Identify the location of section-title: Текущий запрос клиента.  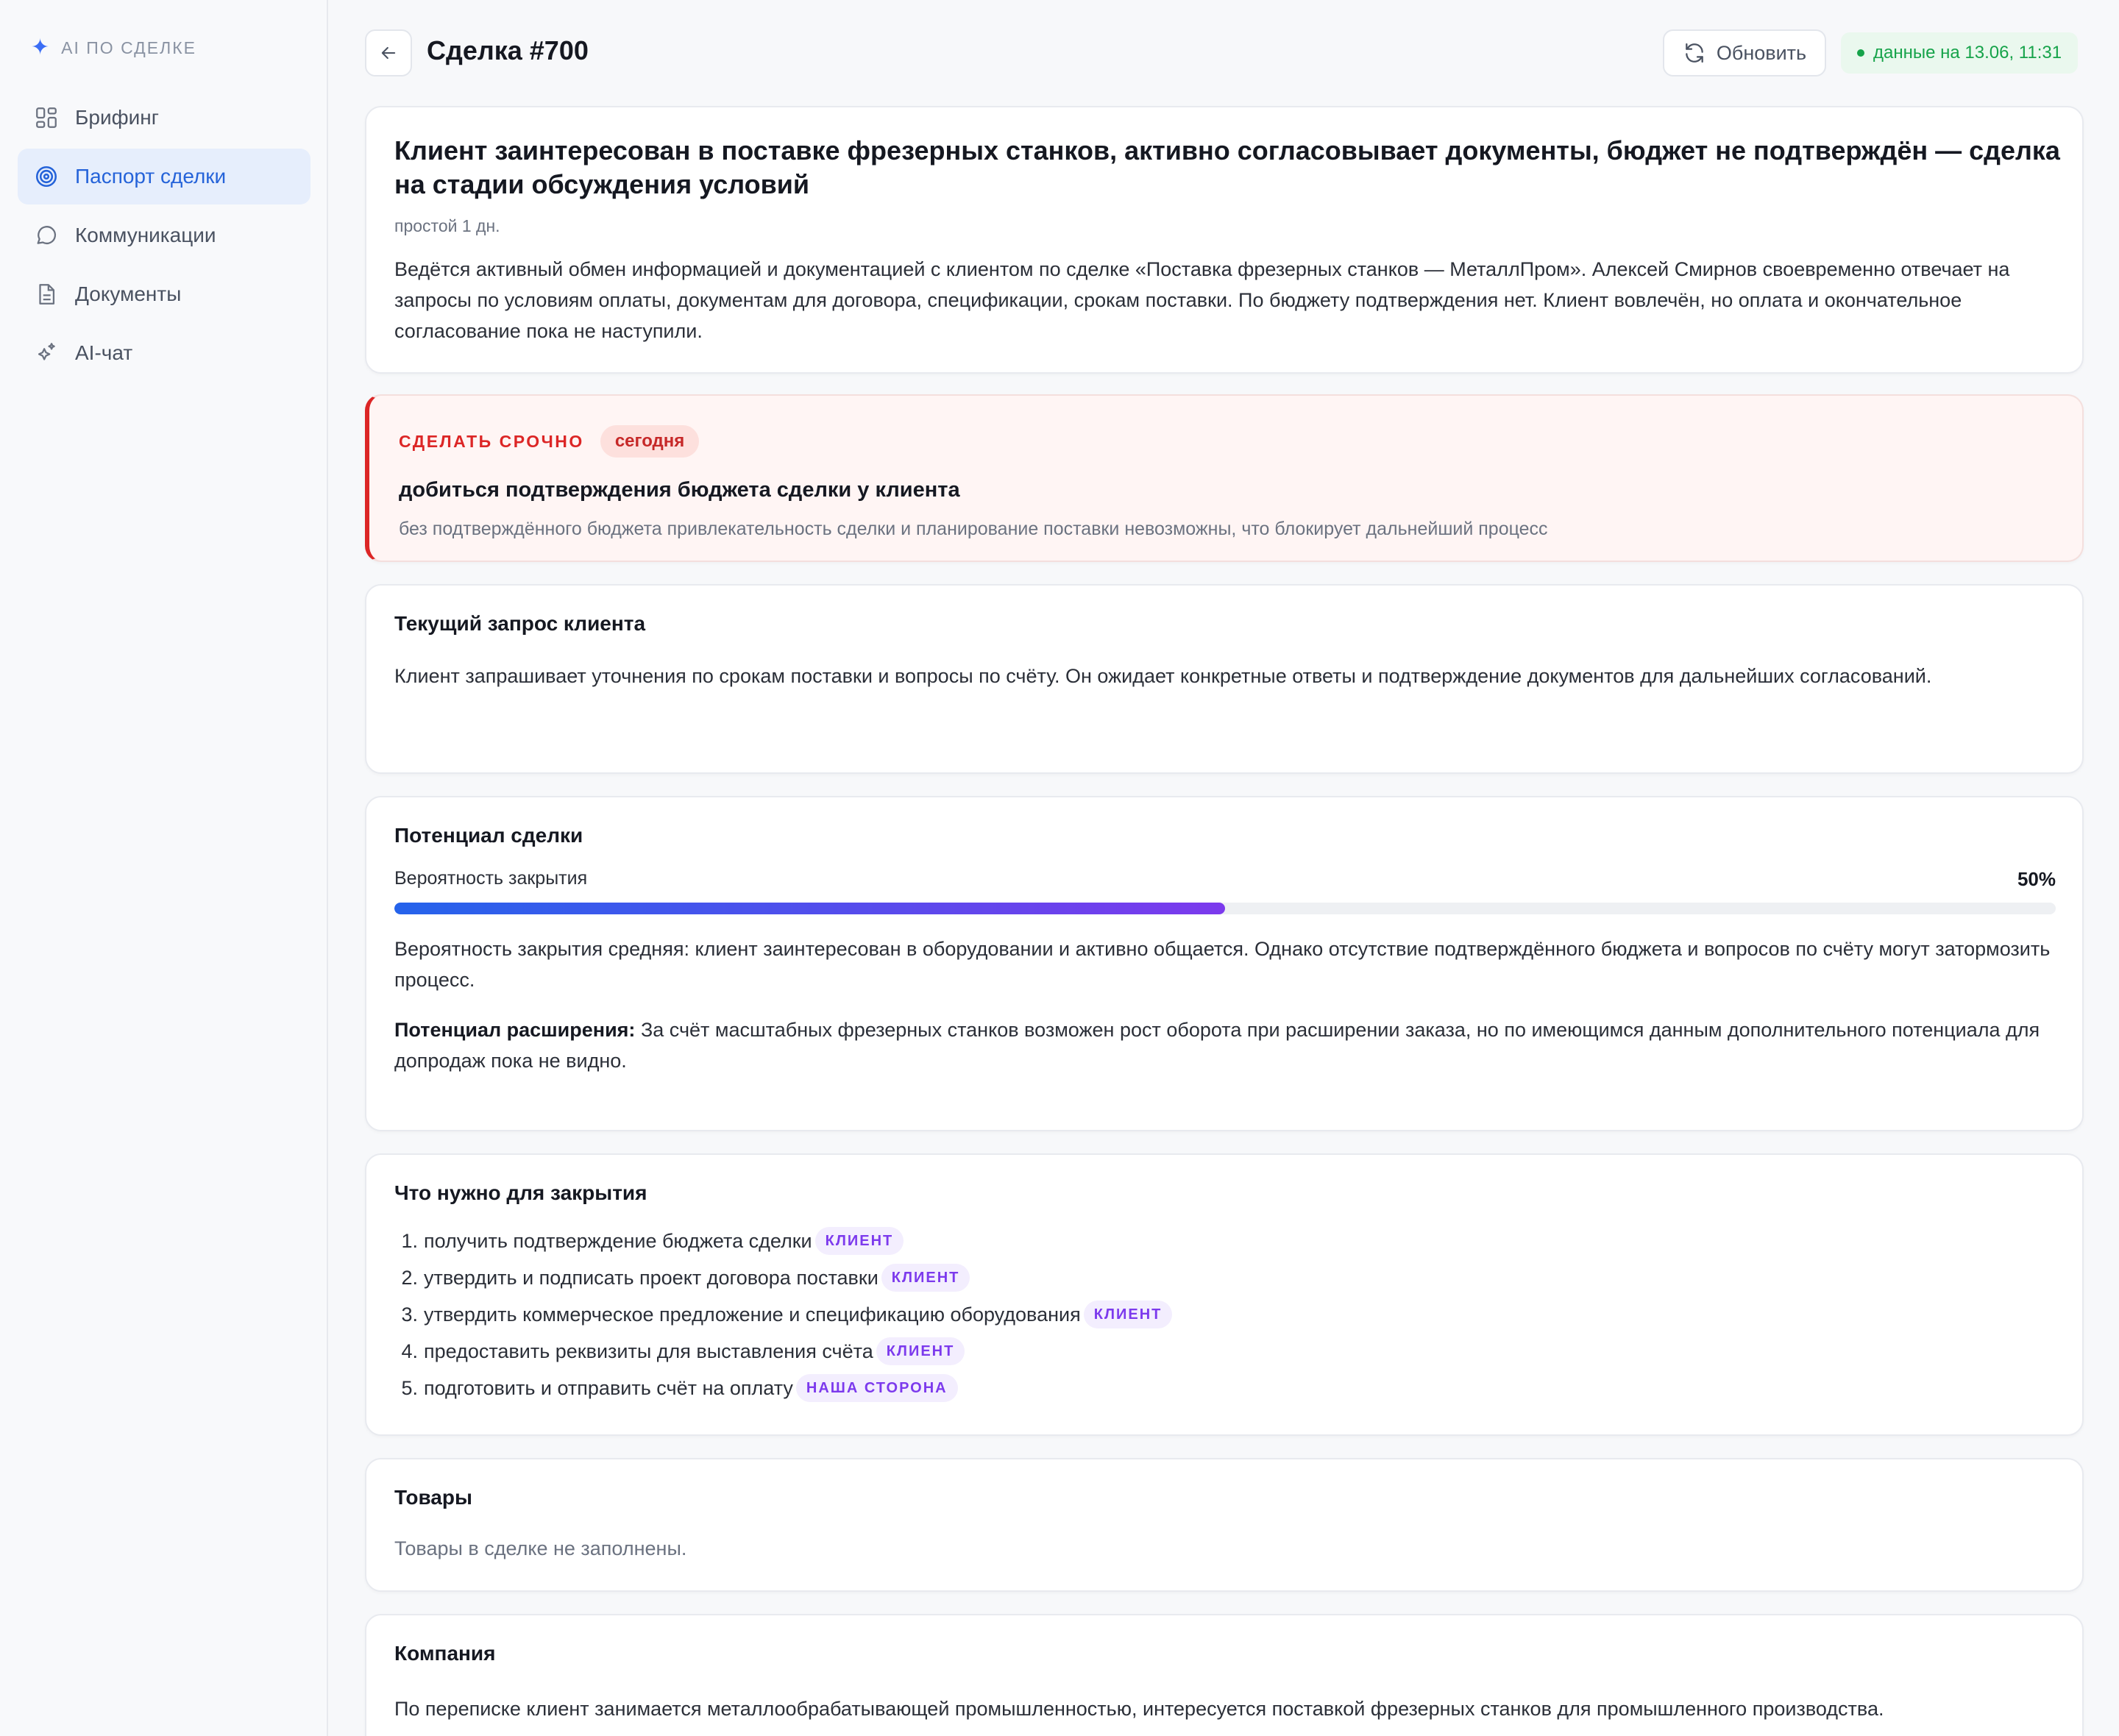
(520, 623).